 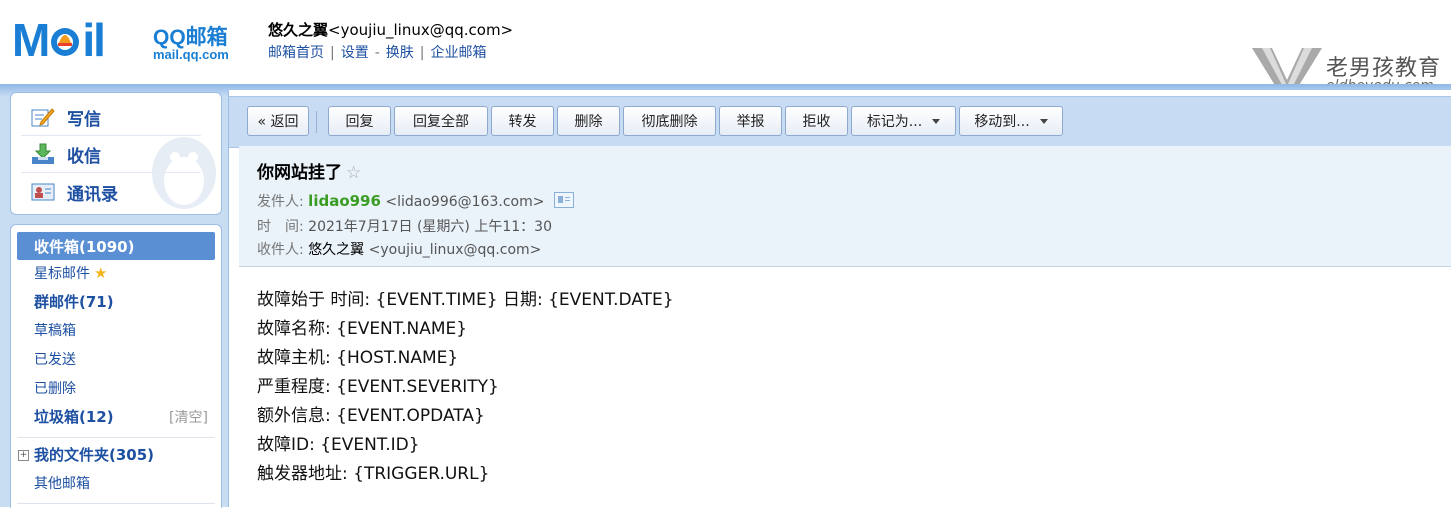 I want to click on from-row: 发件人: lidao996 <lidao996@163.com>, so click(x=416, y=201).